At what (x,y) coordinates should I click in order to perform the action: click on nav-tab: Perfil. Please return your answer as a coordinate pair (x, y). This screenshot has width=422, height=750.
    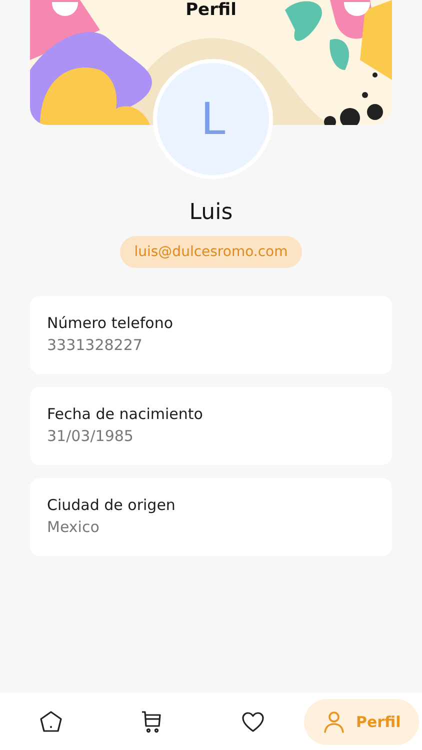
    Looking at the image, I should click on (361, 721).